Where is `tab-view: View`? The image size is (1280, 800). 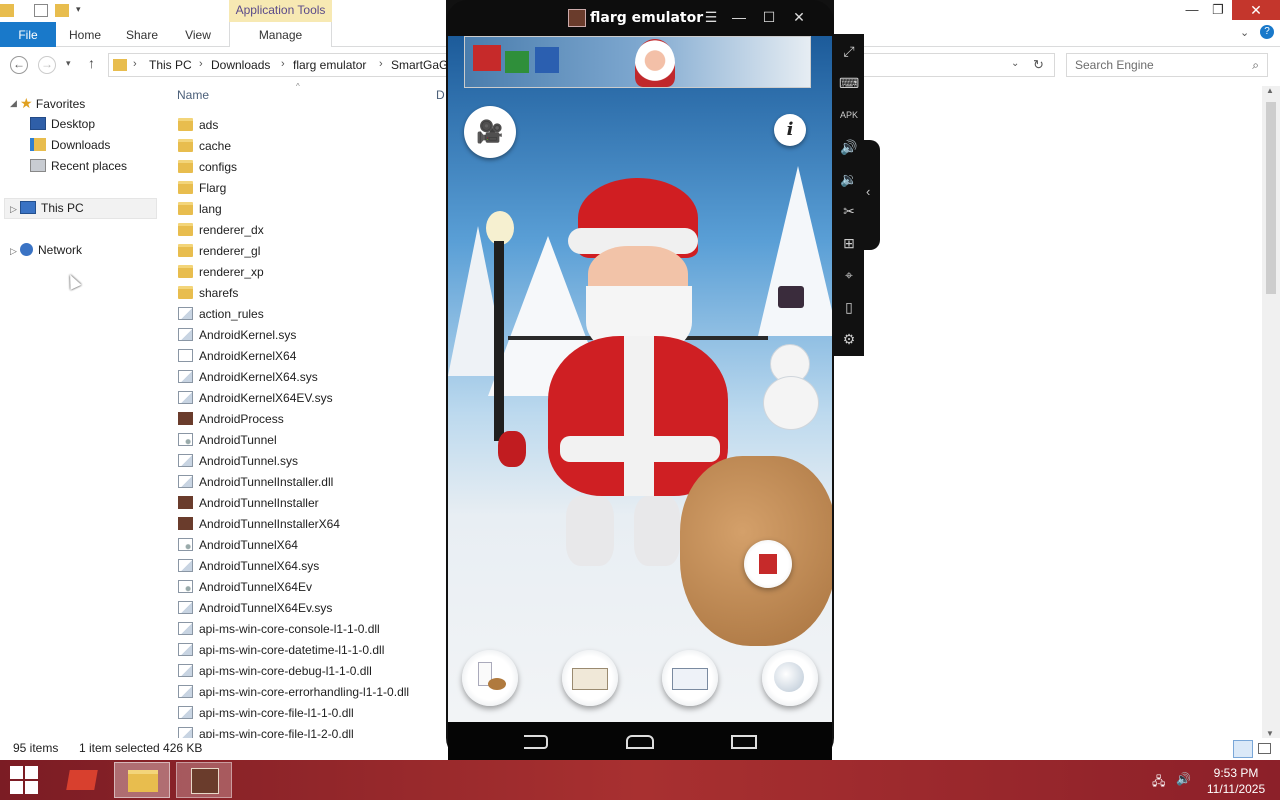 tab-view: View is located at coordinates (198, 34).